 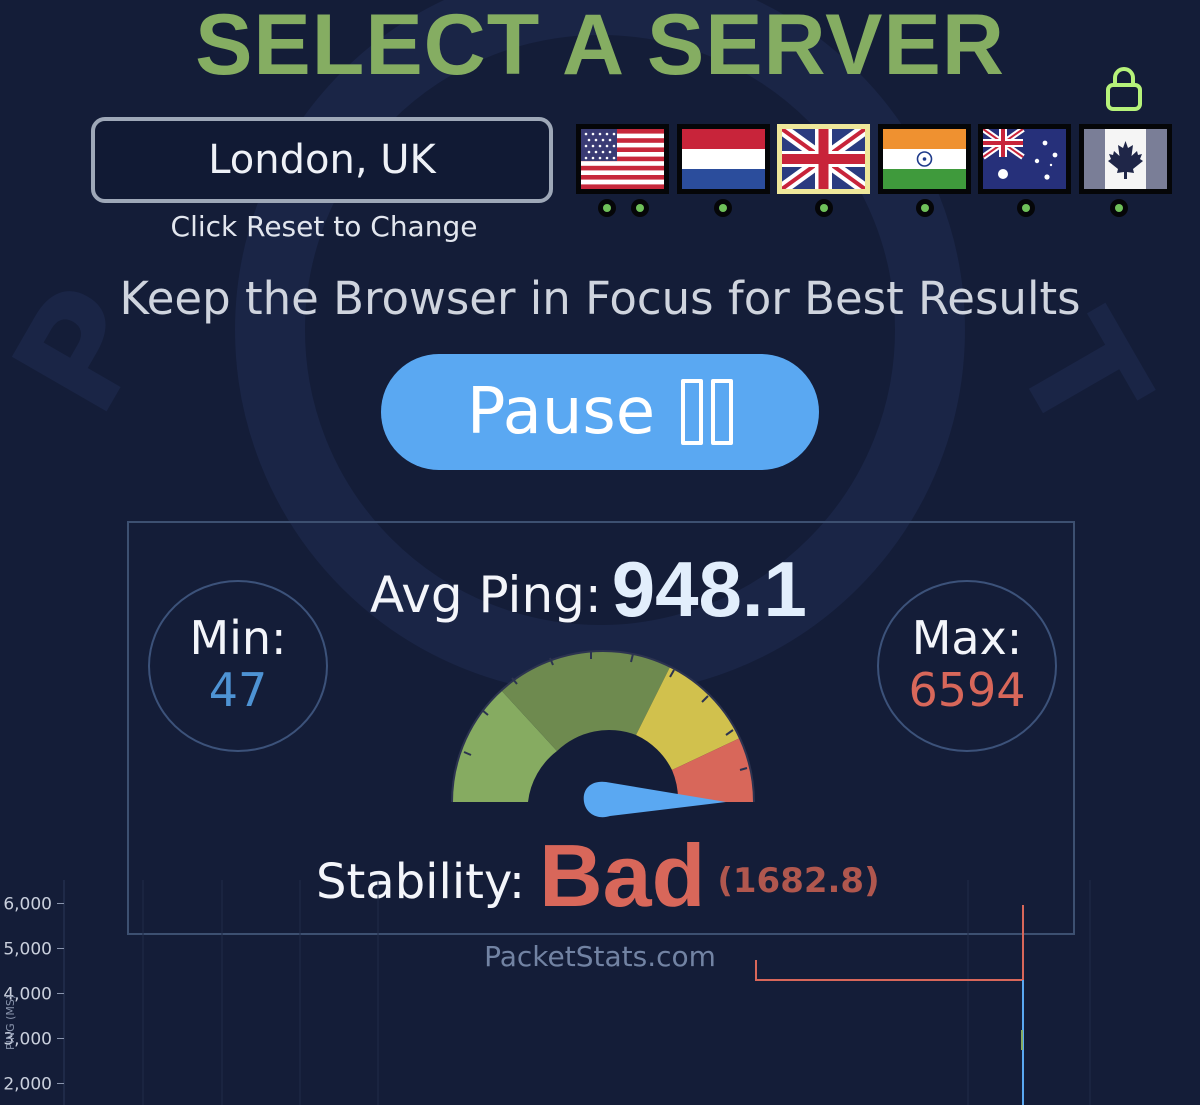 I want to click on max-stat: Max: 6594, so click(x=967, y=666).